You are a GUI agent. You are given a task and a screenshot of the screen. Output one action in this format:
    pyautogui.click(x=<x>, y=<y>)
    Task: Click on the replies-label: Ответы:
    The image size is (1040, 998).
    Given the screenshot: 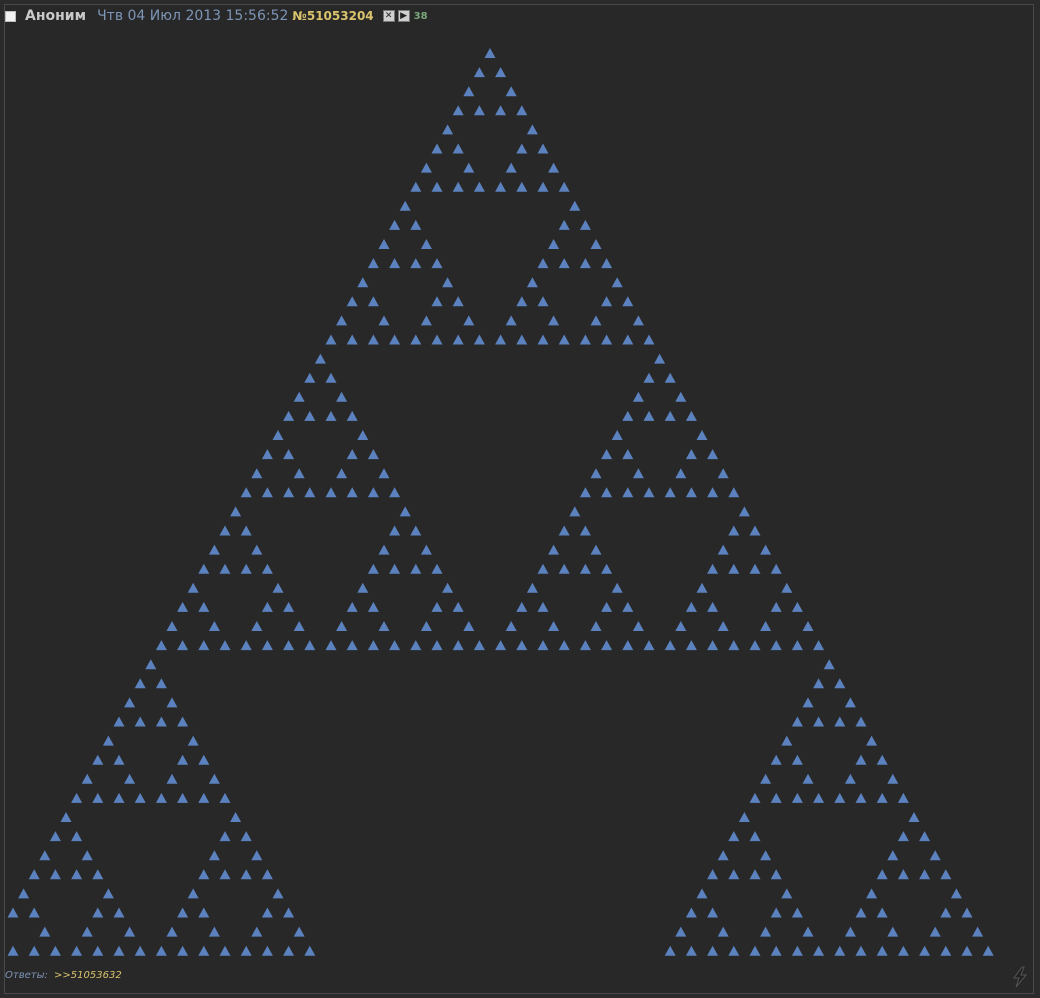 What is the action you would take?
    pyautogui.click(x=26, y=975)
    